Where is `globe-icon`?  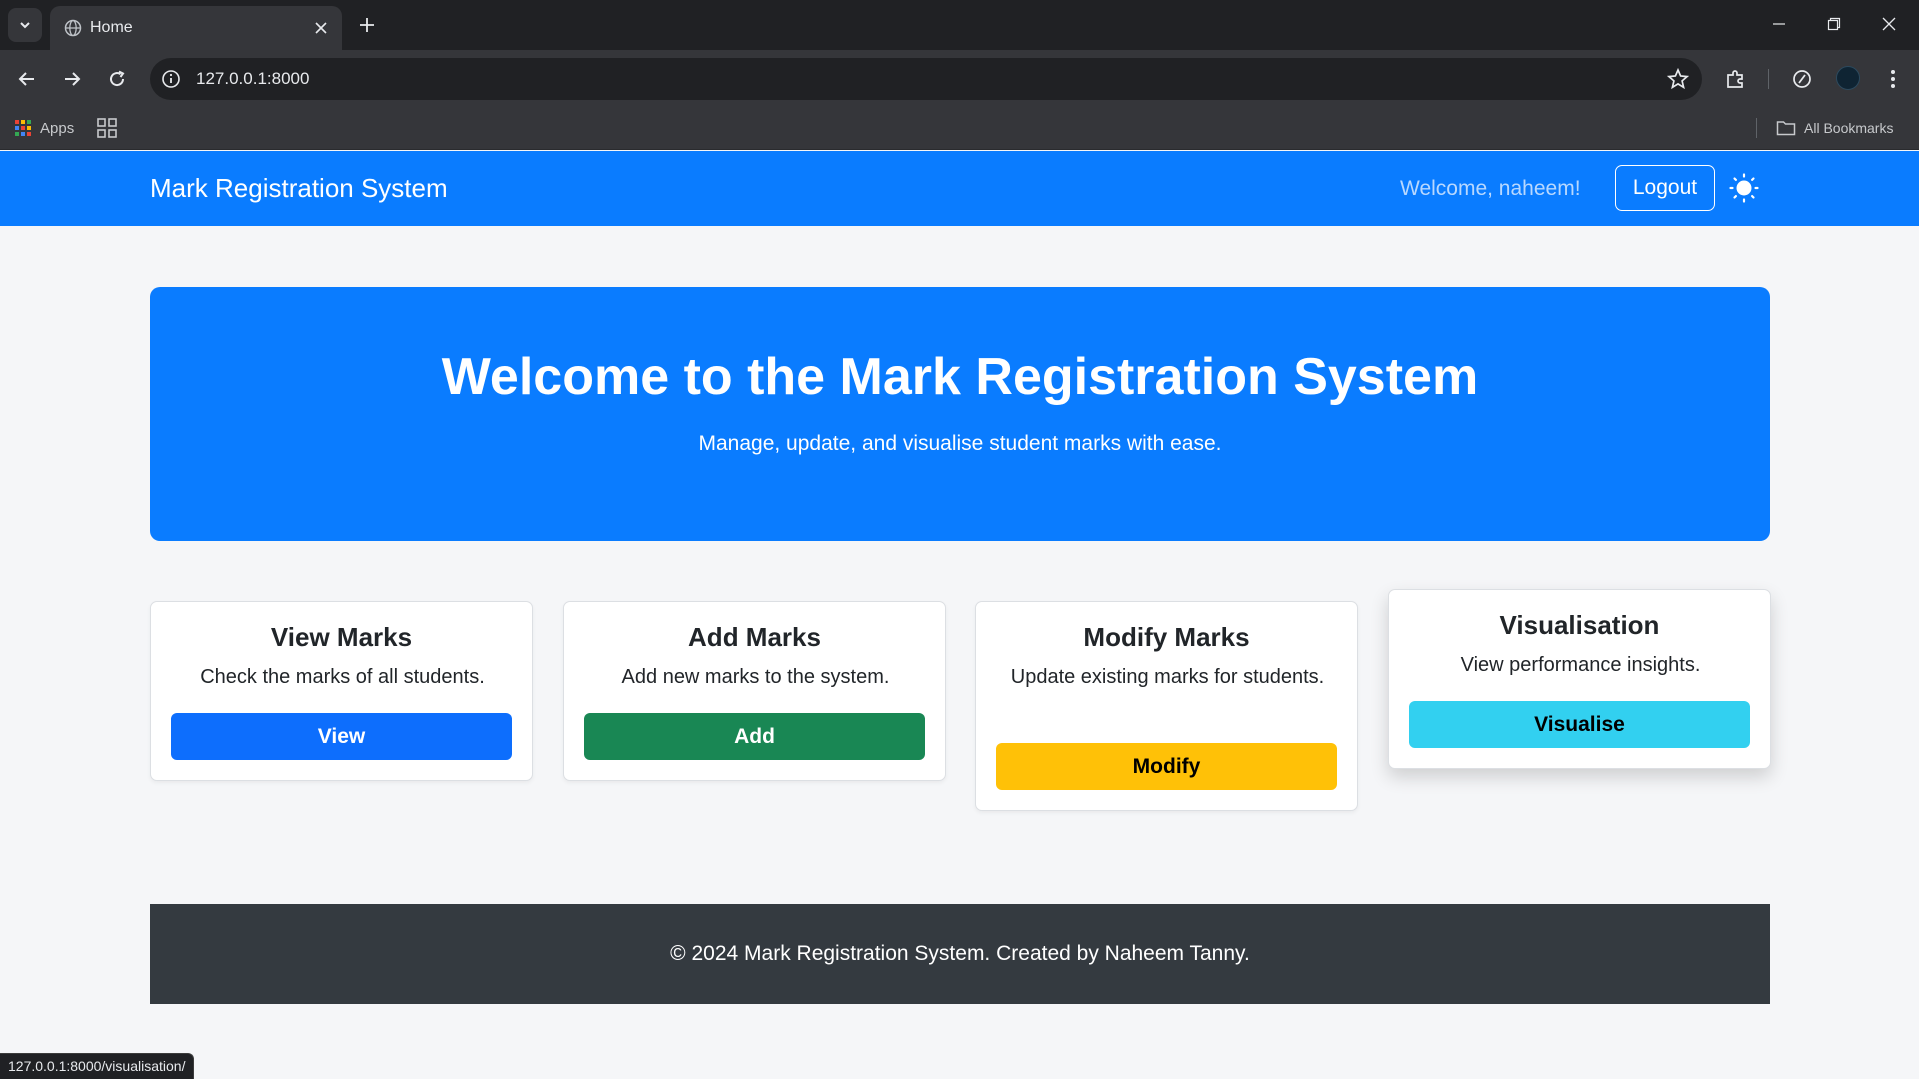 globe-icon is located at coordinates (73, 28).